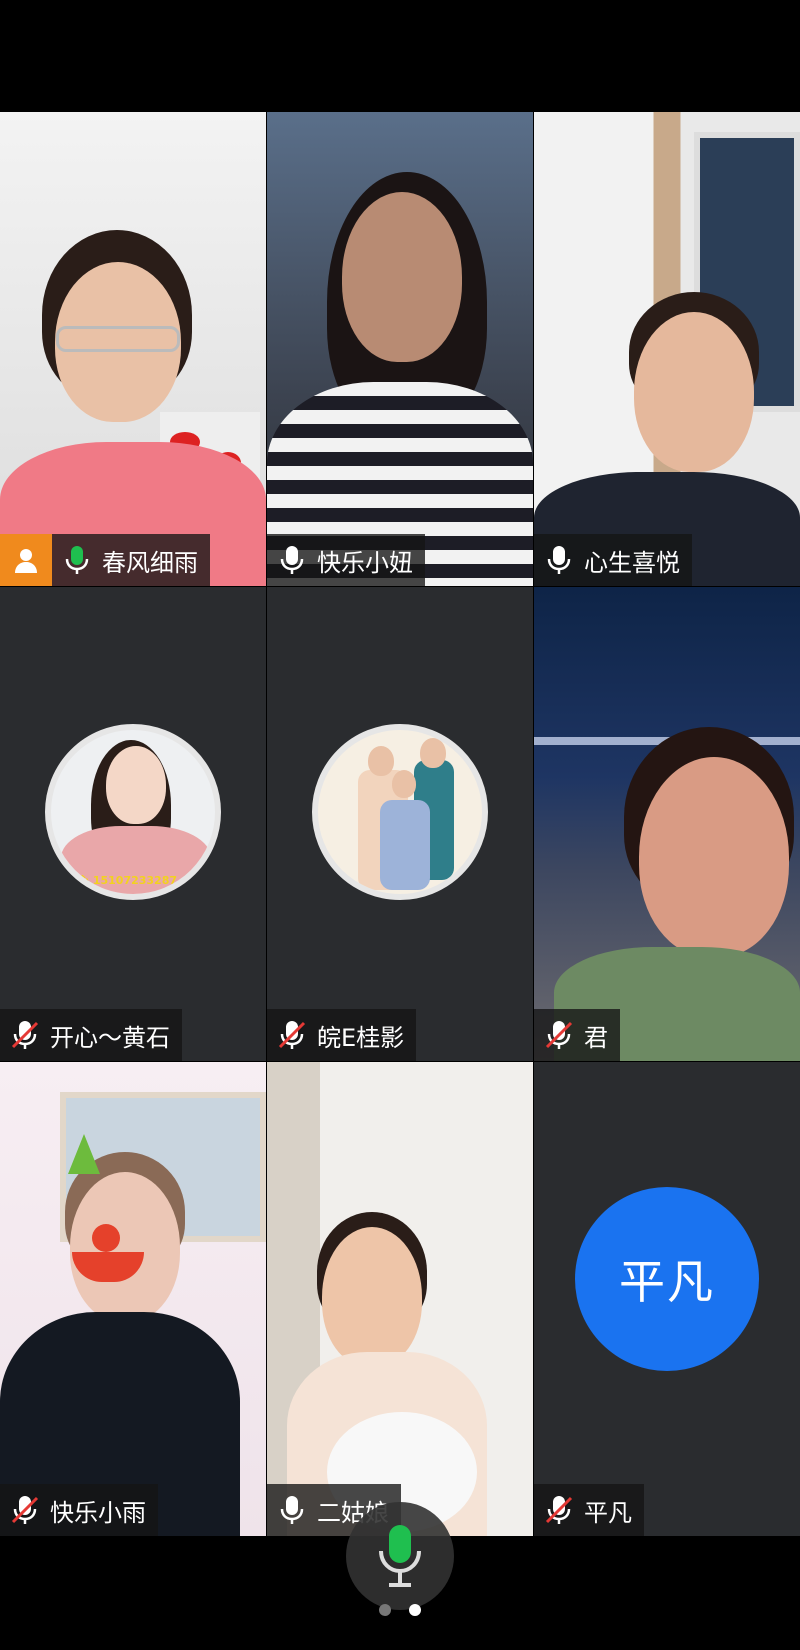 Image resolution: width=800 pixels, height=1650 pixels. Describe the element at coordinates (400, 812) in the screenshot. I see `avatar` at that location.